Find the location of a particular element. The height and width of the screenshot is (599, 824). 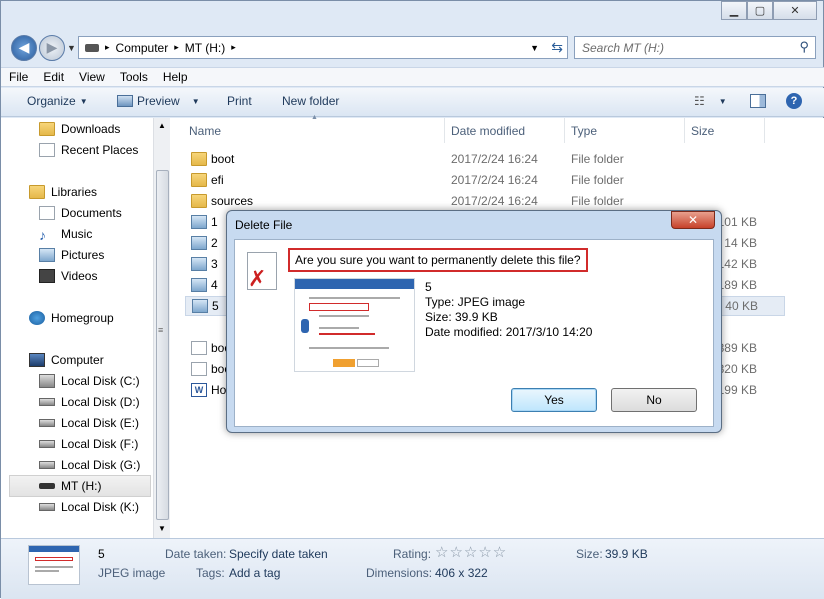

menu-edit: Edit is located at coordinates (53, 77).